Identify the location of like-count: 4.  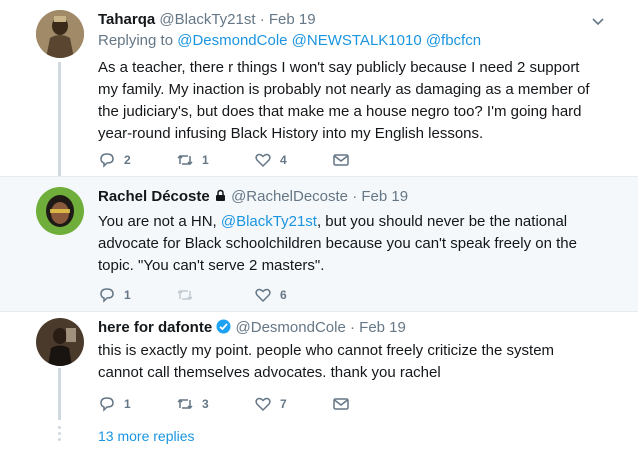
(283, 160).